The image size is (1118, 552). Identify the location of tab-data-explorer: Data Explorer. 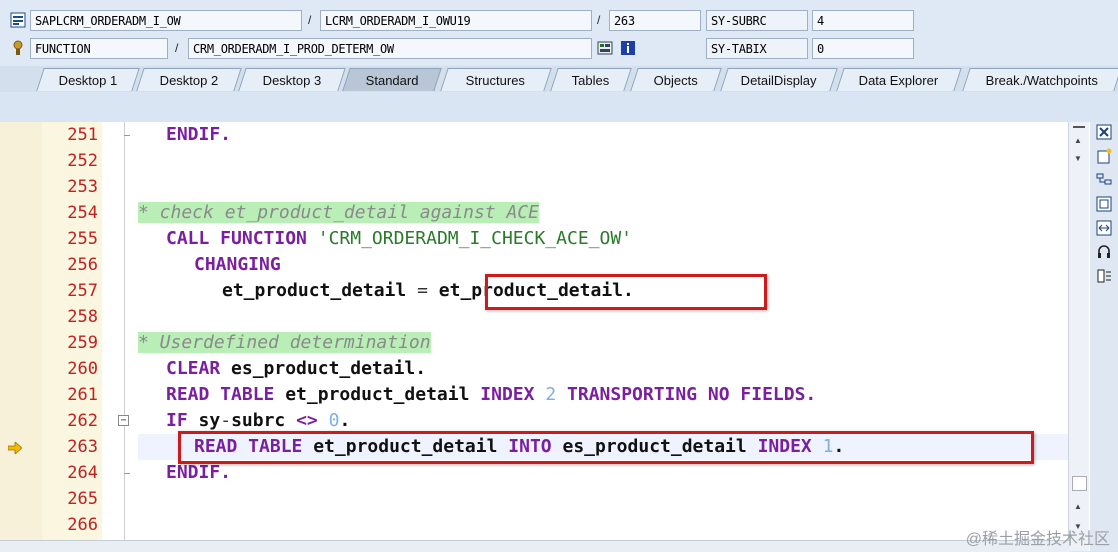
(899, 79).